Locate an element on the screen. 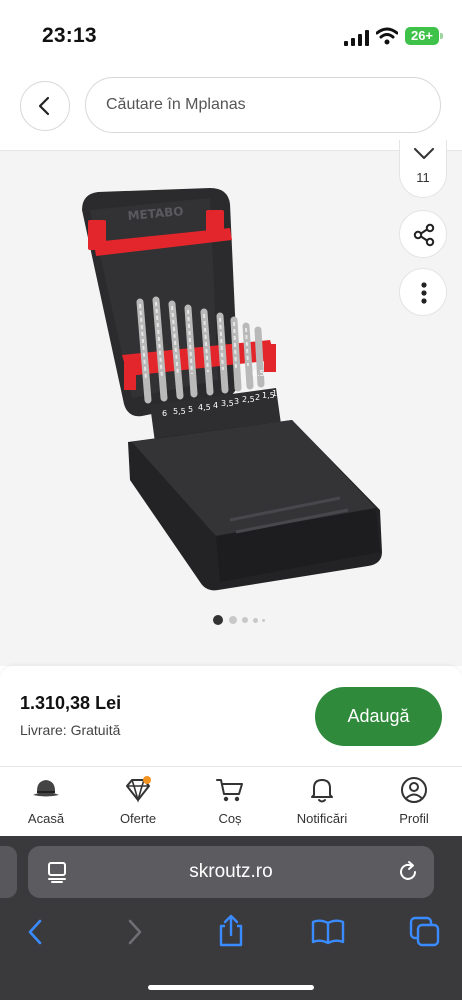 This screenshot has width=462, height=1000. add-to-cart-button: Adaugă is located at coordinates (378, 716).